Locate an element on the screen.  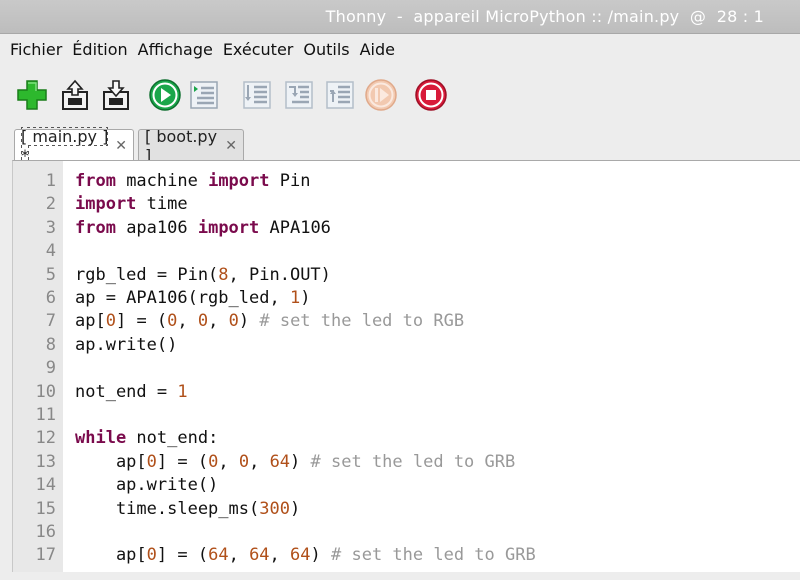
save-file-button is located at coordinates (116, 95).